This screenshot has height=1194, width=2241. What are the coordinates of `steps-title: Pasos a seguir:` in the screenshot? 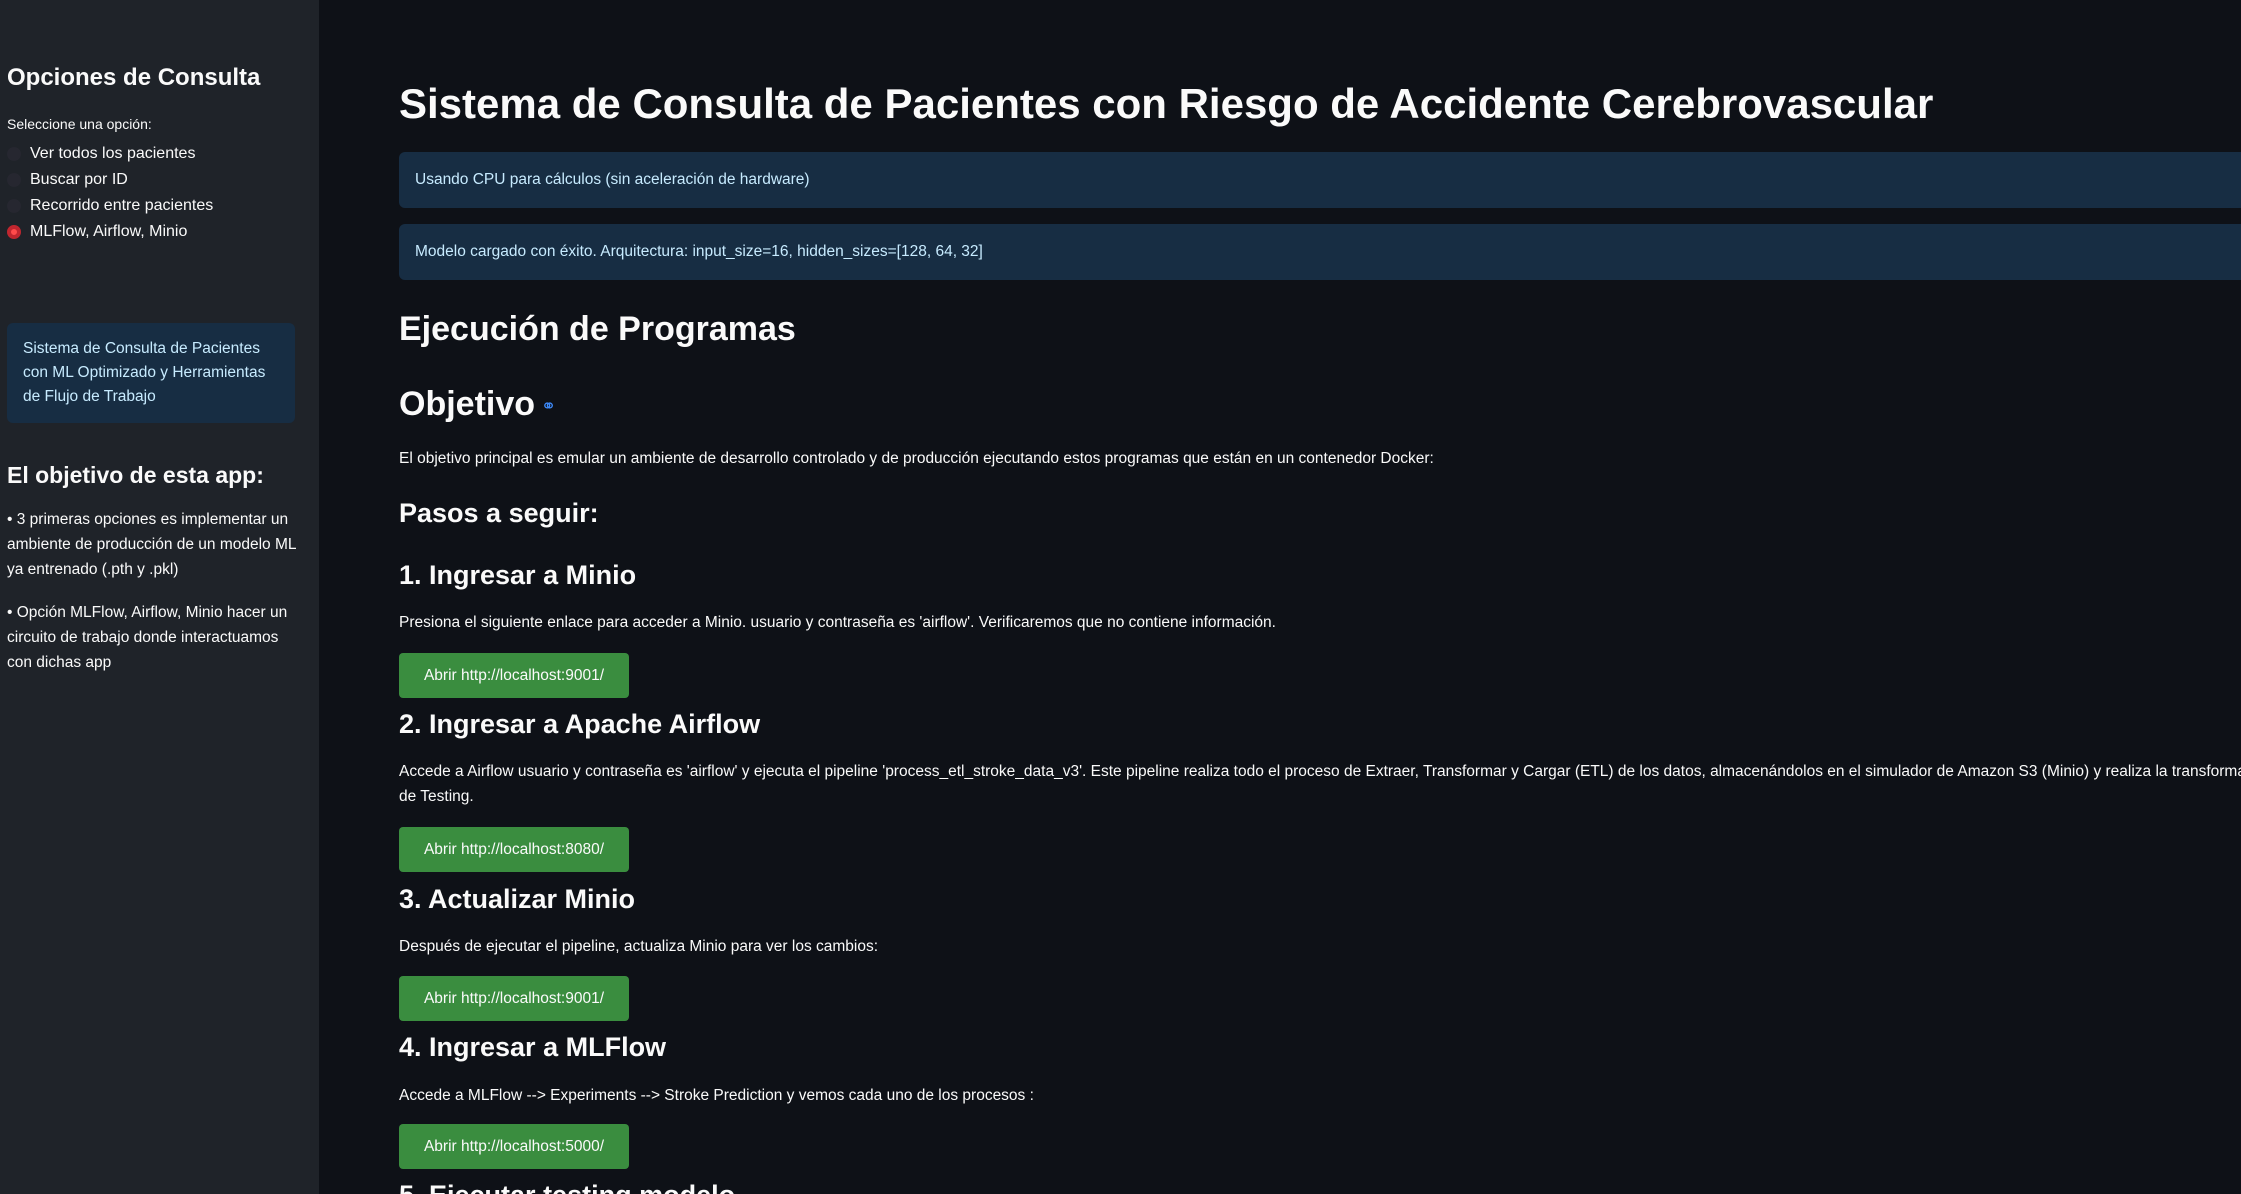 It's located at (499, 513).